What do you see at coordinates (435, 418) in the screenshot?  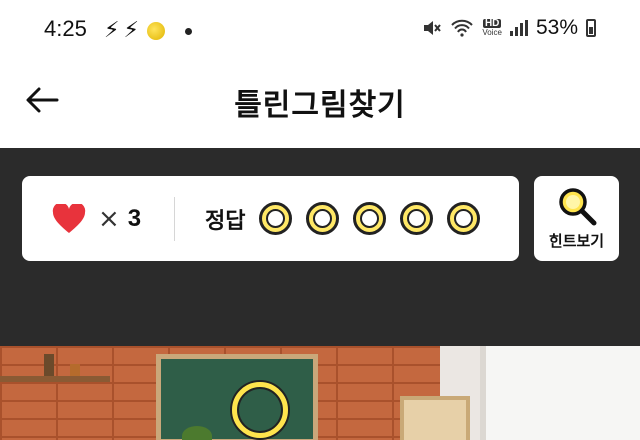 I see `bookshelf` at bounding box center [435, 418].